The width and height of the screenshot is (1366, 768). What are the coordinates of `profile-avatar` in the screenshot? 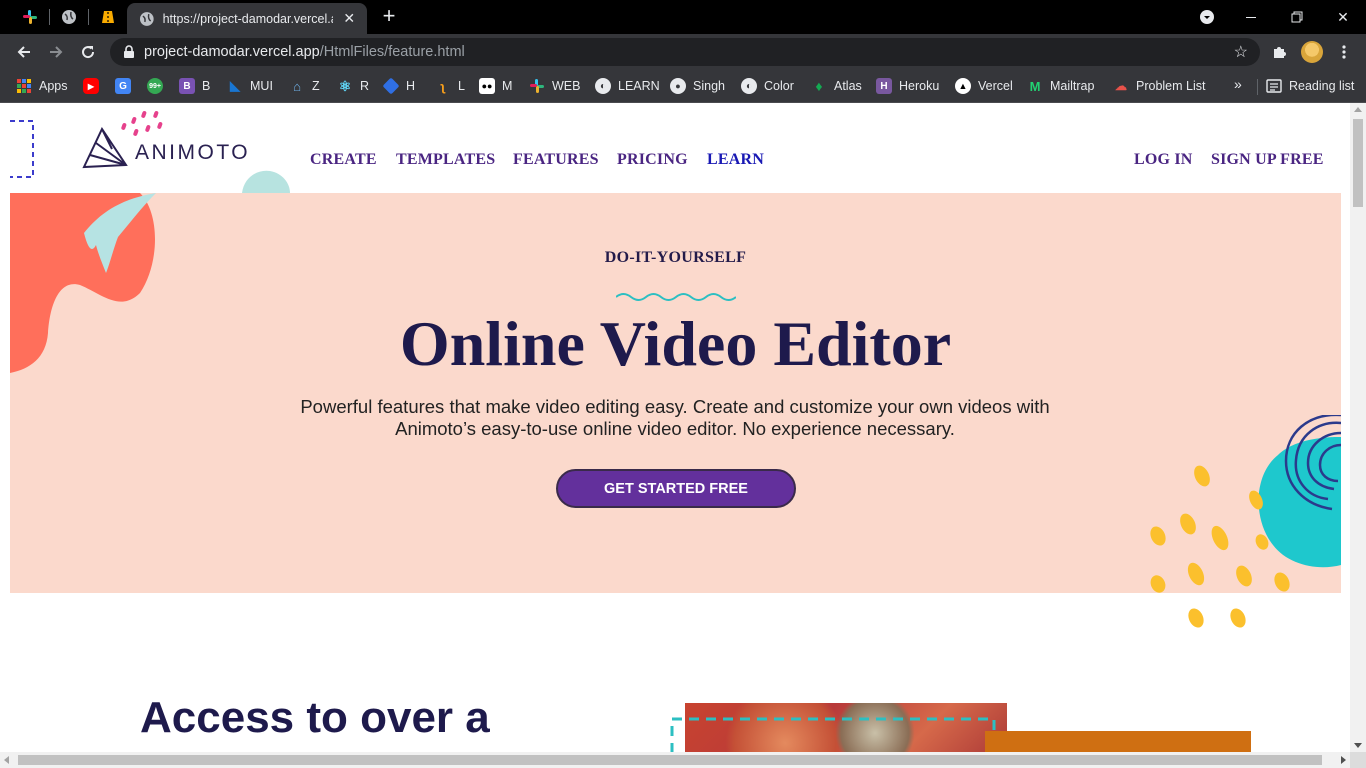 It's located at (1312, 52).